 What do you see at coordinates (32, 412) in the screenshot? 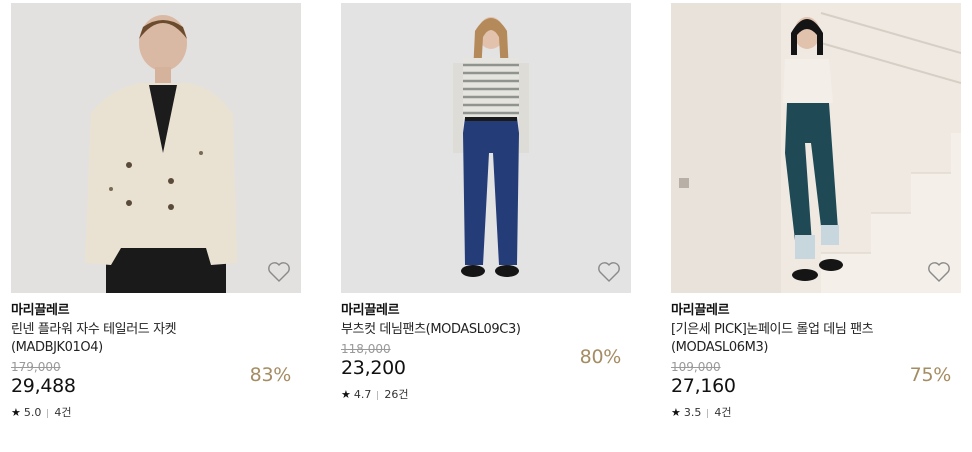
I see `rating-value: 5.0` at bounding box center [32, 412].